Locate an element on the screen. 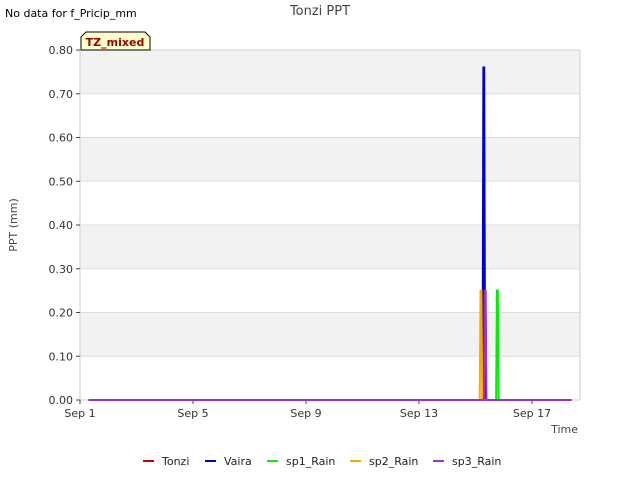 The width and height of the screenshot is (640, 480). legend-label: Tonzi is located at coordinates (175, 461).